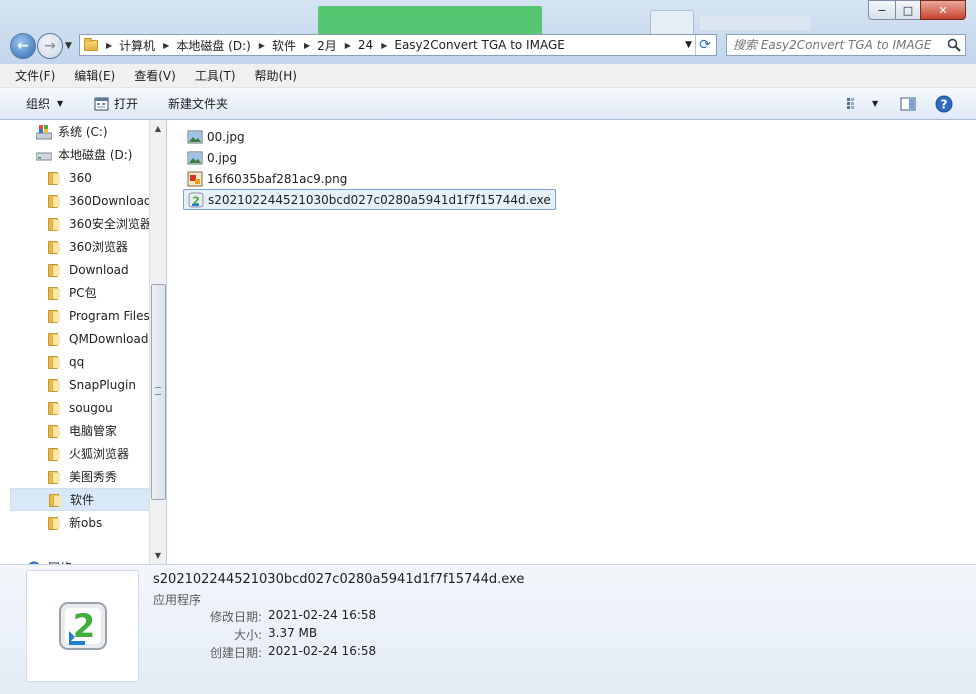 This screenshot has width=976, height=694. Describe the element at coordinates (44, 131) in the screenshot. I see `system-drive-icon` at that location.